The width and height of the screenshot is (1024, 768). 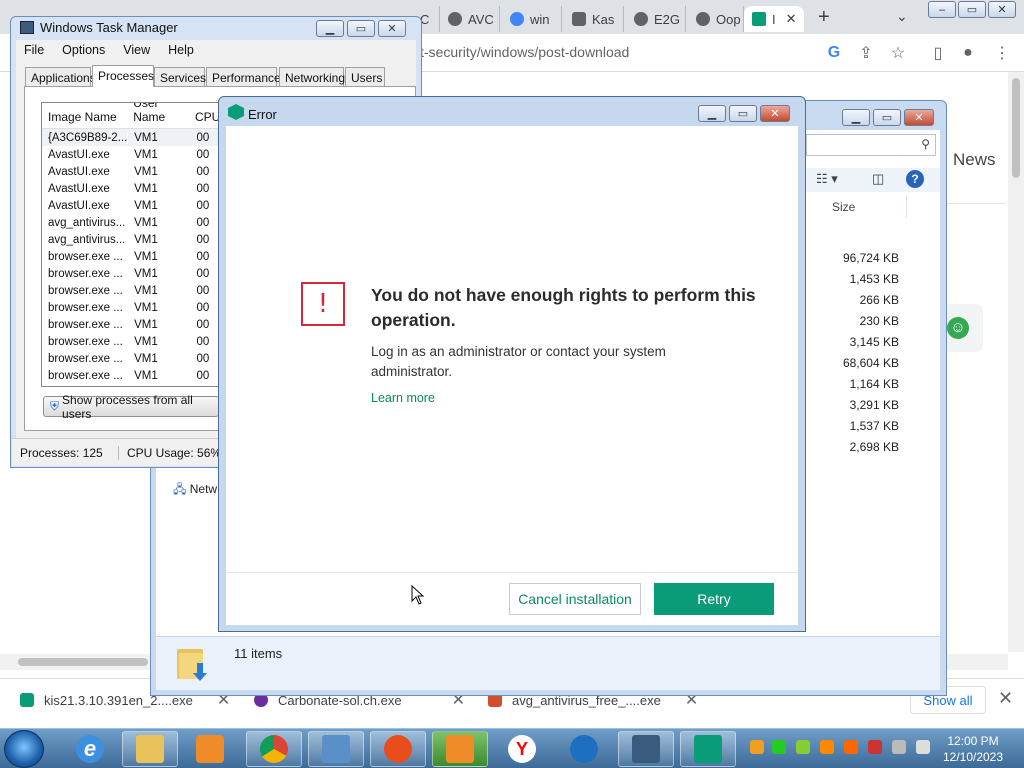 What do you see at coordinates (791, 19) in the screenshot?
I see `tab-close-icon: ✕` at bounding box center [791, 19].